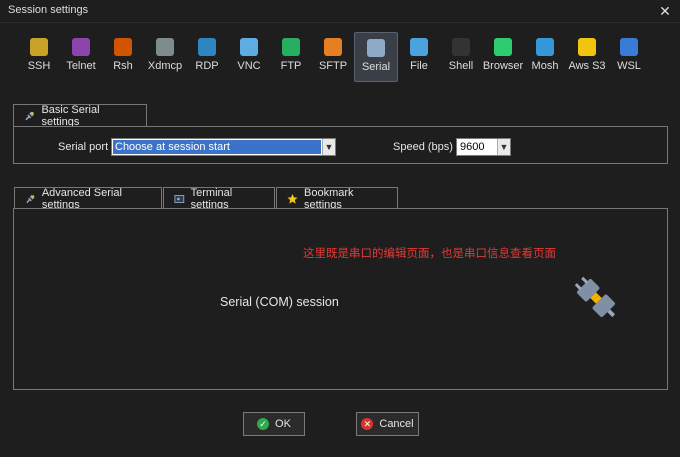  What do you see at coordinates (545, 47) in the screenshot?
I see `mosh-icon` at bounding box center [545, 47].